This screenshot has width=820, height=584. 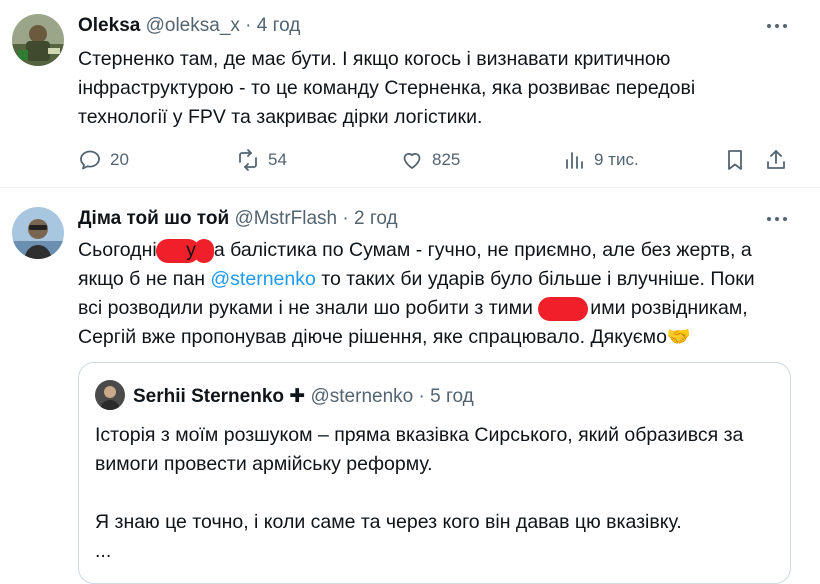 I want to click on action-bar: 20 54 825 9 тис., so click(x=435, y=160).